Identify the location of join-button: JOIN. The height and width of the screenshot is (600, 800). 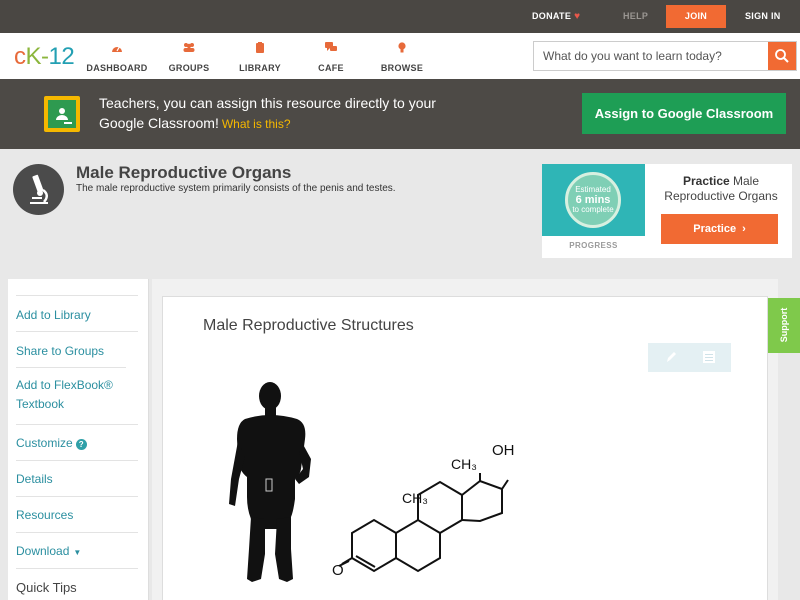
(696, 16).